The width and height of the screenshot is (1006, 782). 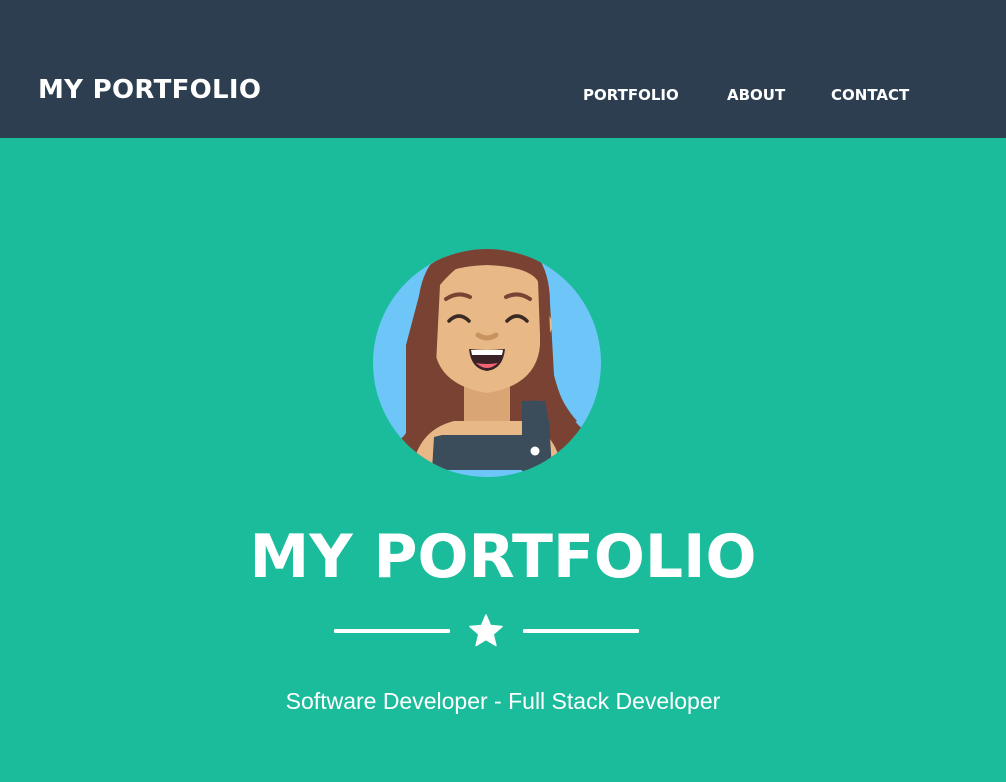 What do you see at coordinates (631, 95) in the screenshot?
I see `nav-link-portfolio: PORTFOLIO` at bounding box center [631, 95].